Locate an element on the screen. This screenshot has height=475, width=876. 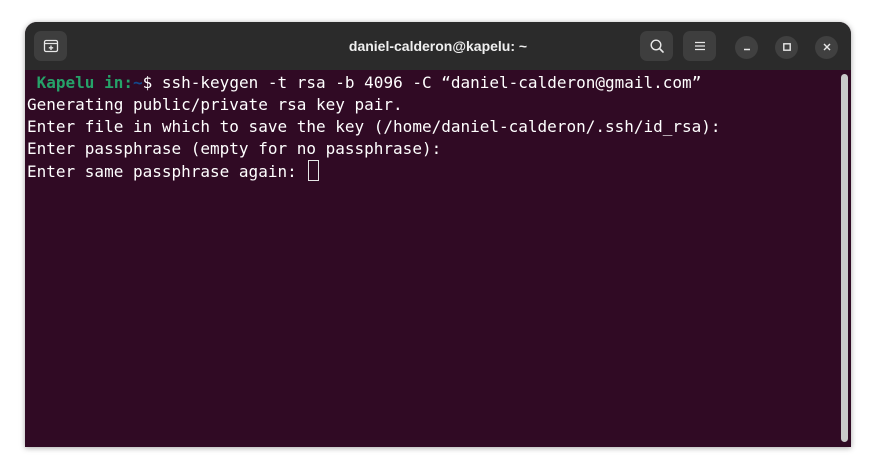
maximize-icon is located at coordinates (787, 48).